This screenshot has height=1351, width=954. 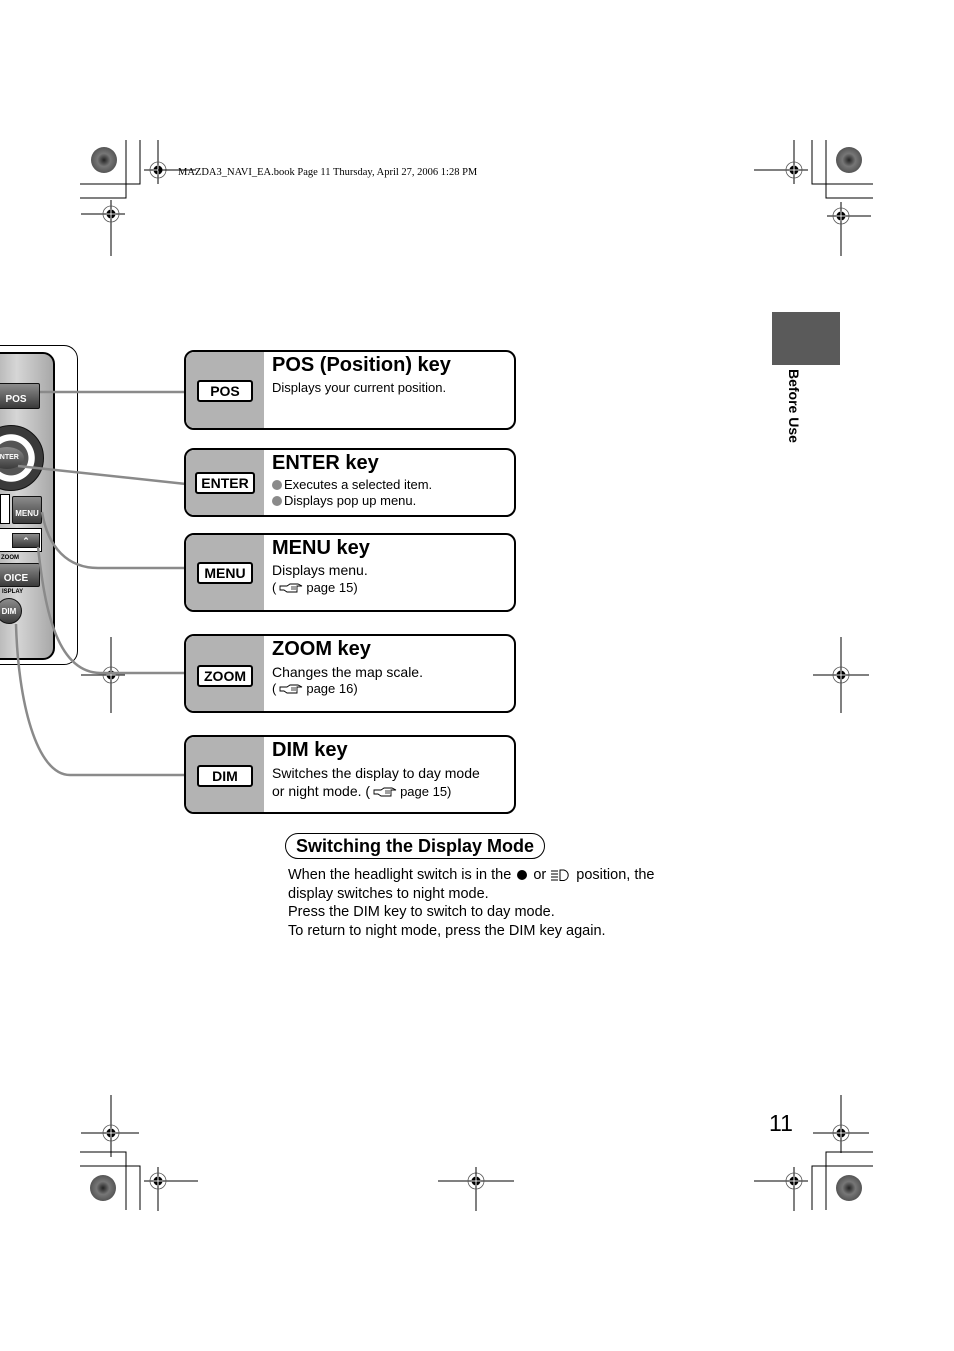 I want to click on key-label-enter: ENTER, so click(x=225, y=483).